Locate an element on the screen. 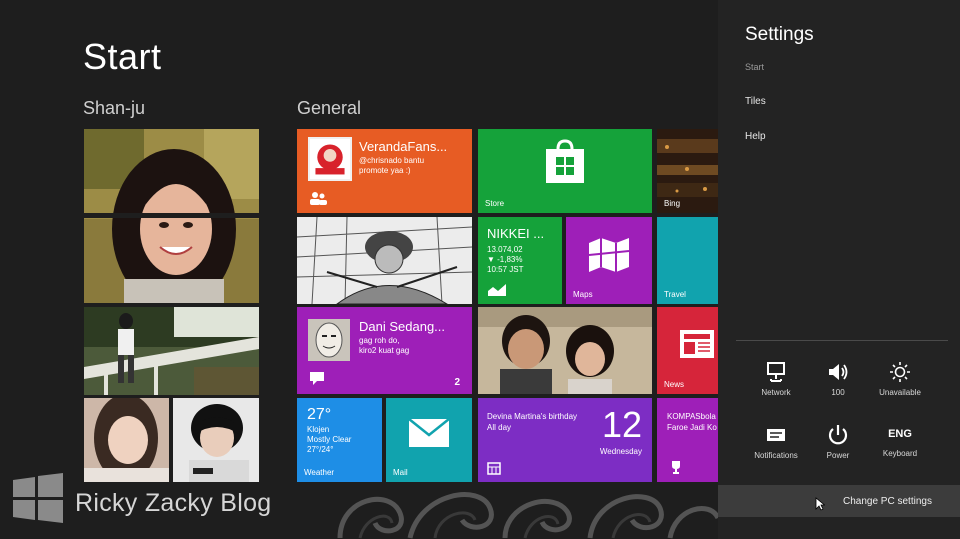 This screenshot has width=960, height=539. dani-avatar is located at coordinates (329, 340).